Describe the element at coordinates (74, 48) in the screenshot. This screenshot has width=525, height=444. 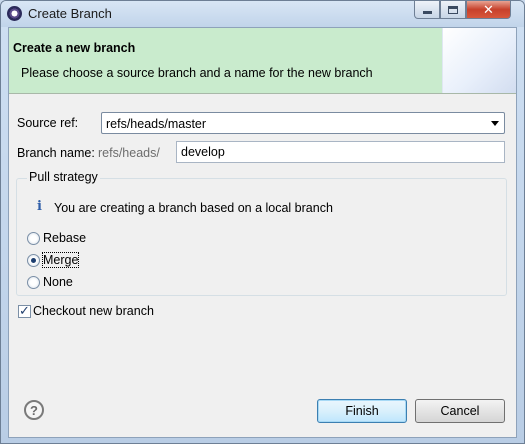
I see `banner-title: Create a new branch` at that location.